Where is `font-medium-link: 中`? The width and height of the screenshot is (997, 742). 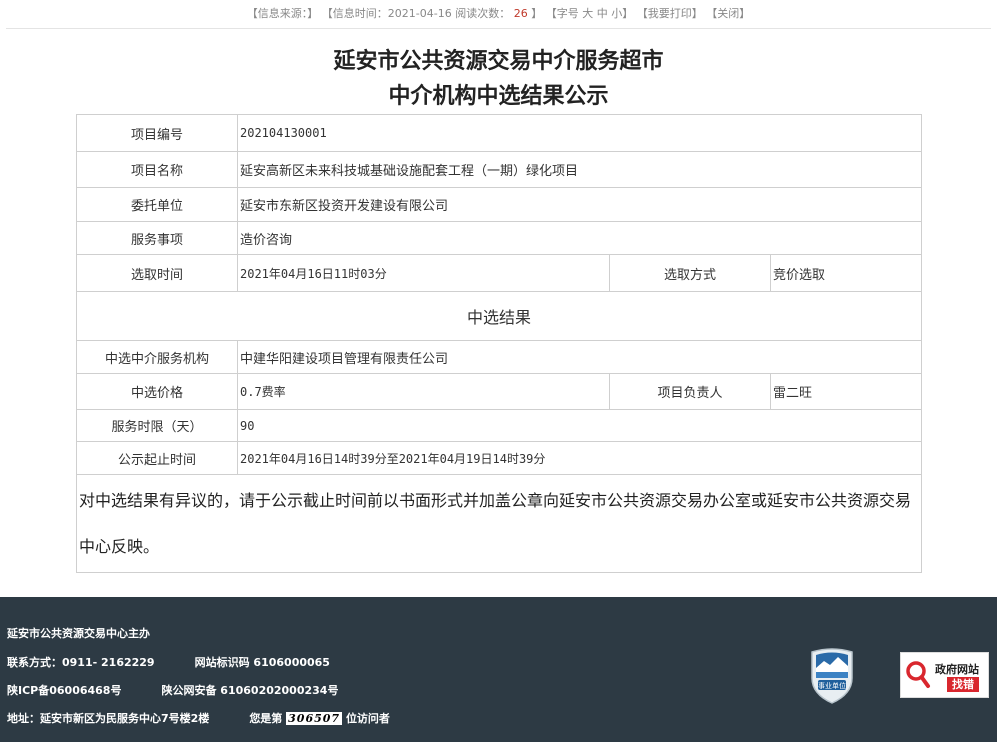
font-medium-link: 中 is located at coordinates (602, 13).